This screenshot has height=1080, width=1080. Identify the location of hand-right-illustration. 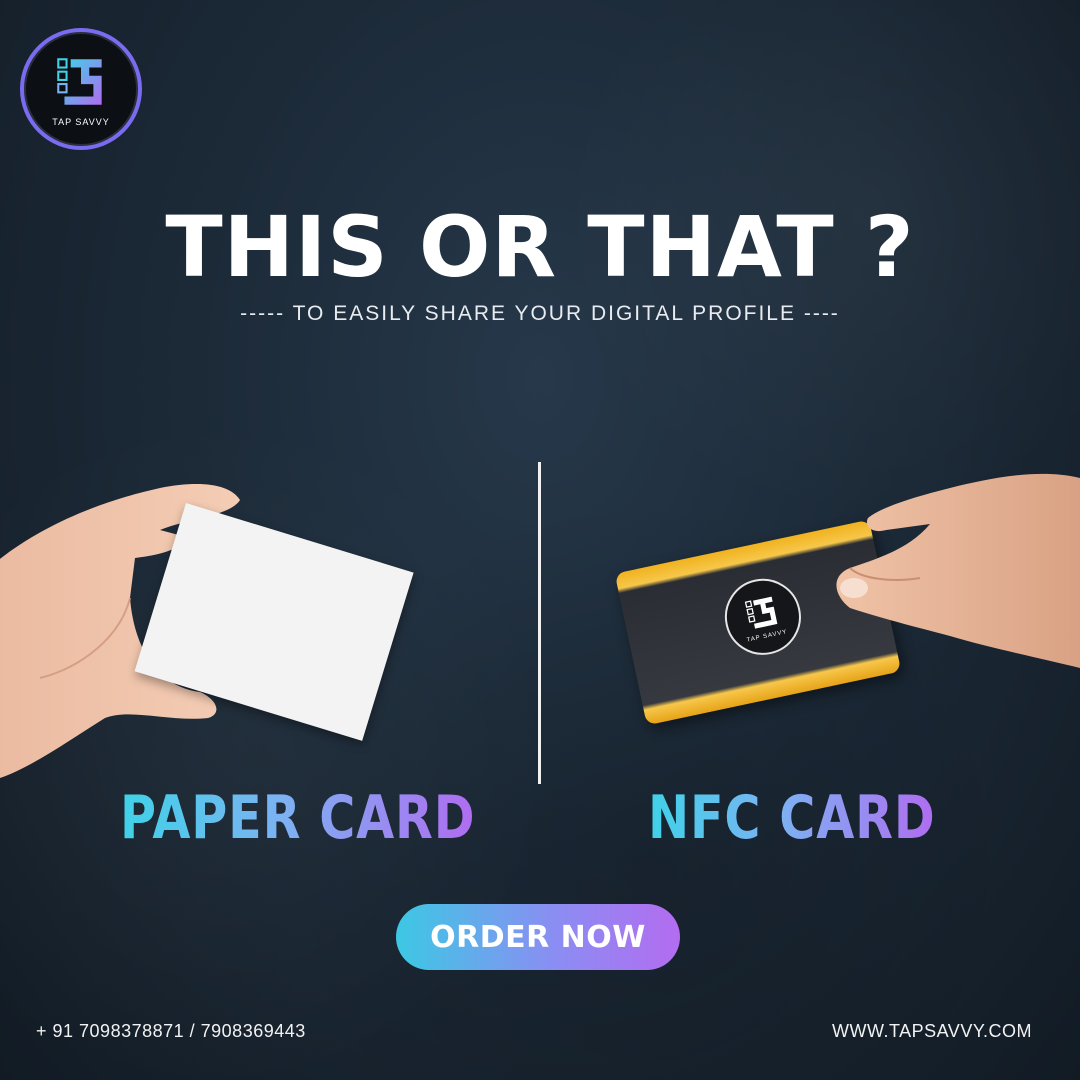
(958, 570).